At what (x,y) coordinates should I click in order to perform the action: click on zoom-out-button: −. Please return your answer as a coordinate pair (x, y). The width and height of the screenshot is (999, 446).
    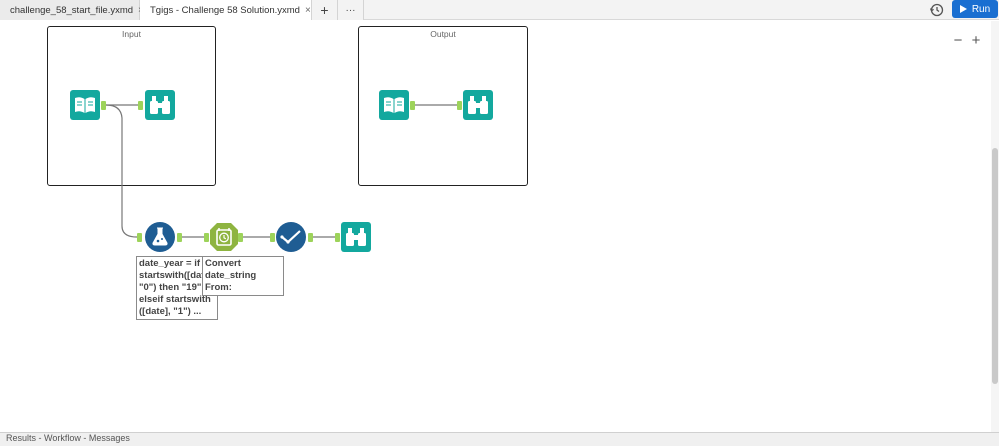
    Looking at the image, I should click on (958, 40).